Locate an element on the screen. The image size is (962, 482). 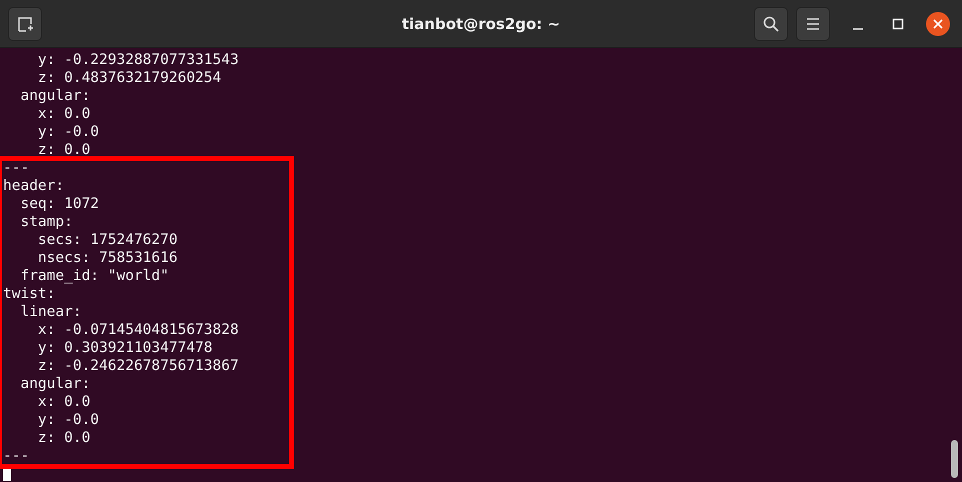
menu-button is located at coordinates (813, 23).